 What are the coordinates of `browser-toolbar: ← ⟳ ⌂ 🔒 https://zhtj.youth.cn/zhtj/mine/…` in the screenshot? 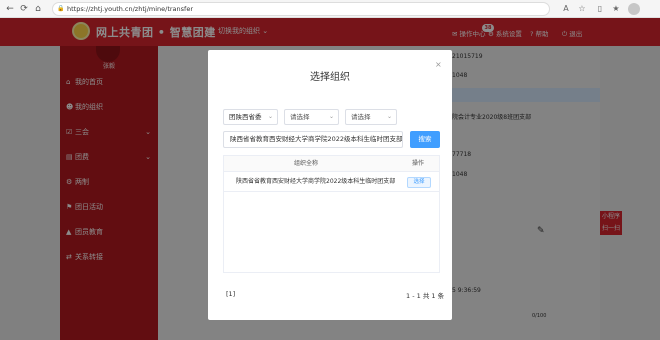 It's located at (330, 9).